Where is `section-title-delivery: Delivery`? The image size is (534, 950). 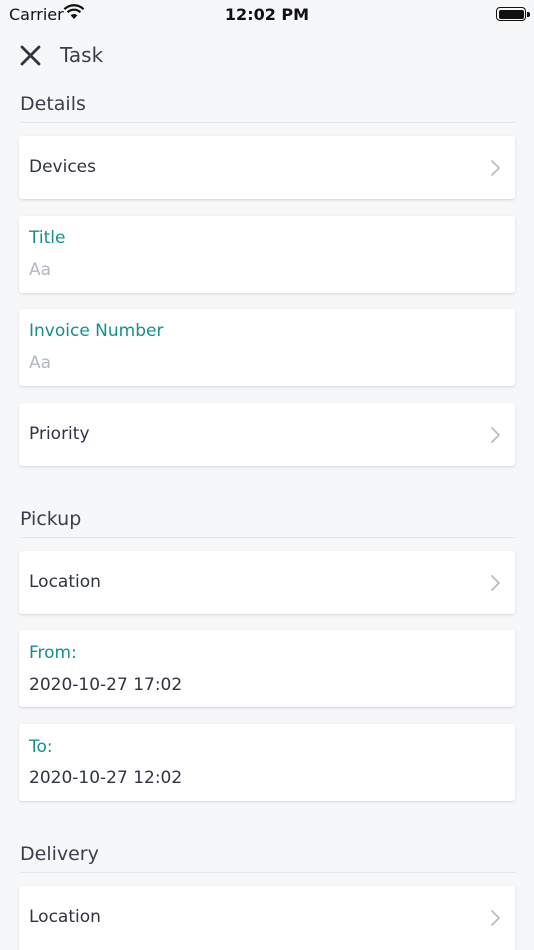 section-title-delivery: Delivery is located at coordinates (59, 854).